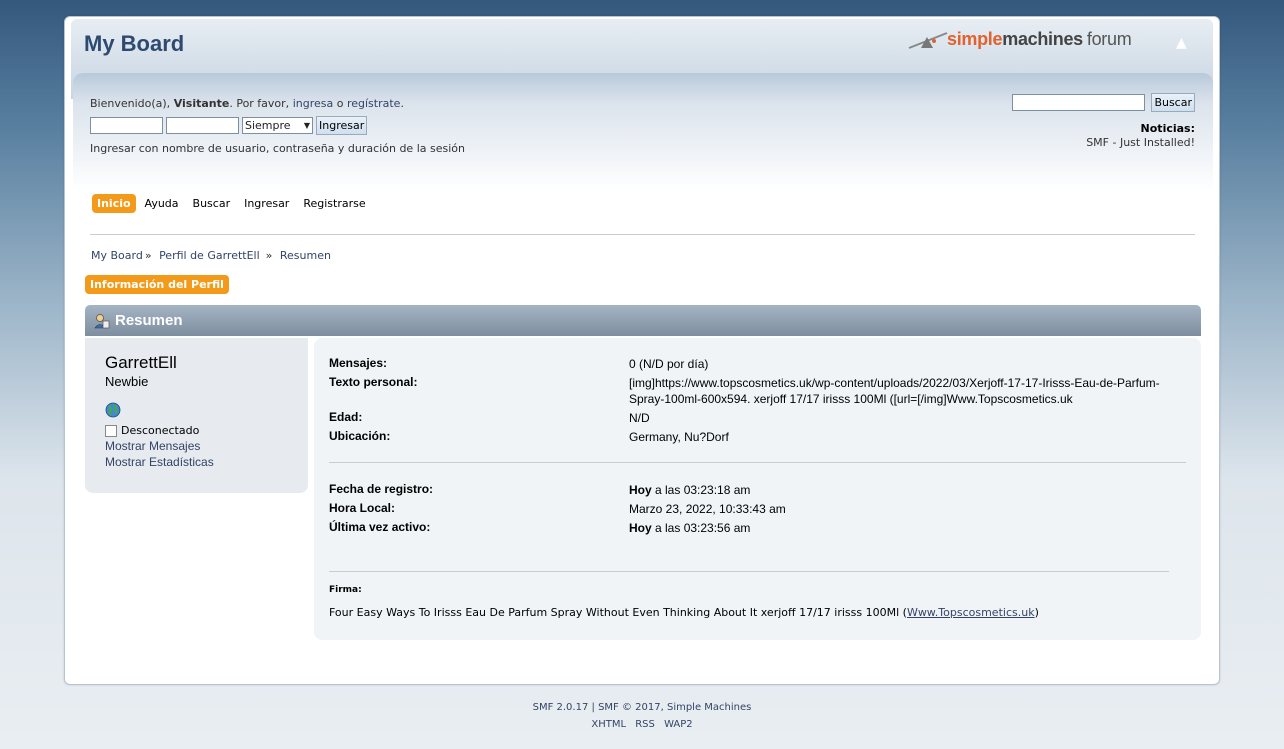  What do you see at coordinates (639, 418) in the screenshot?
I see `detail-value: N/D` at bounding box center [639, 418].